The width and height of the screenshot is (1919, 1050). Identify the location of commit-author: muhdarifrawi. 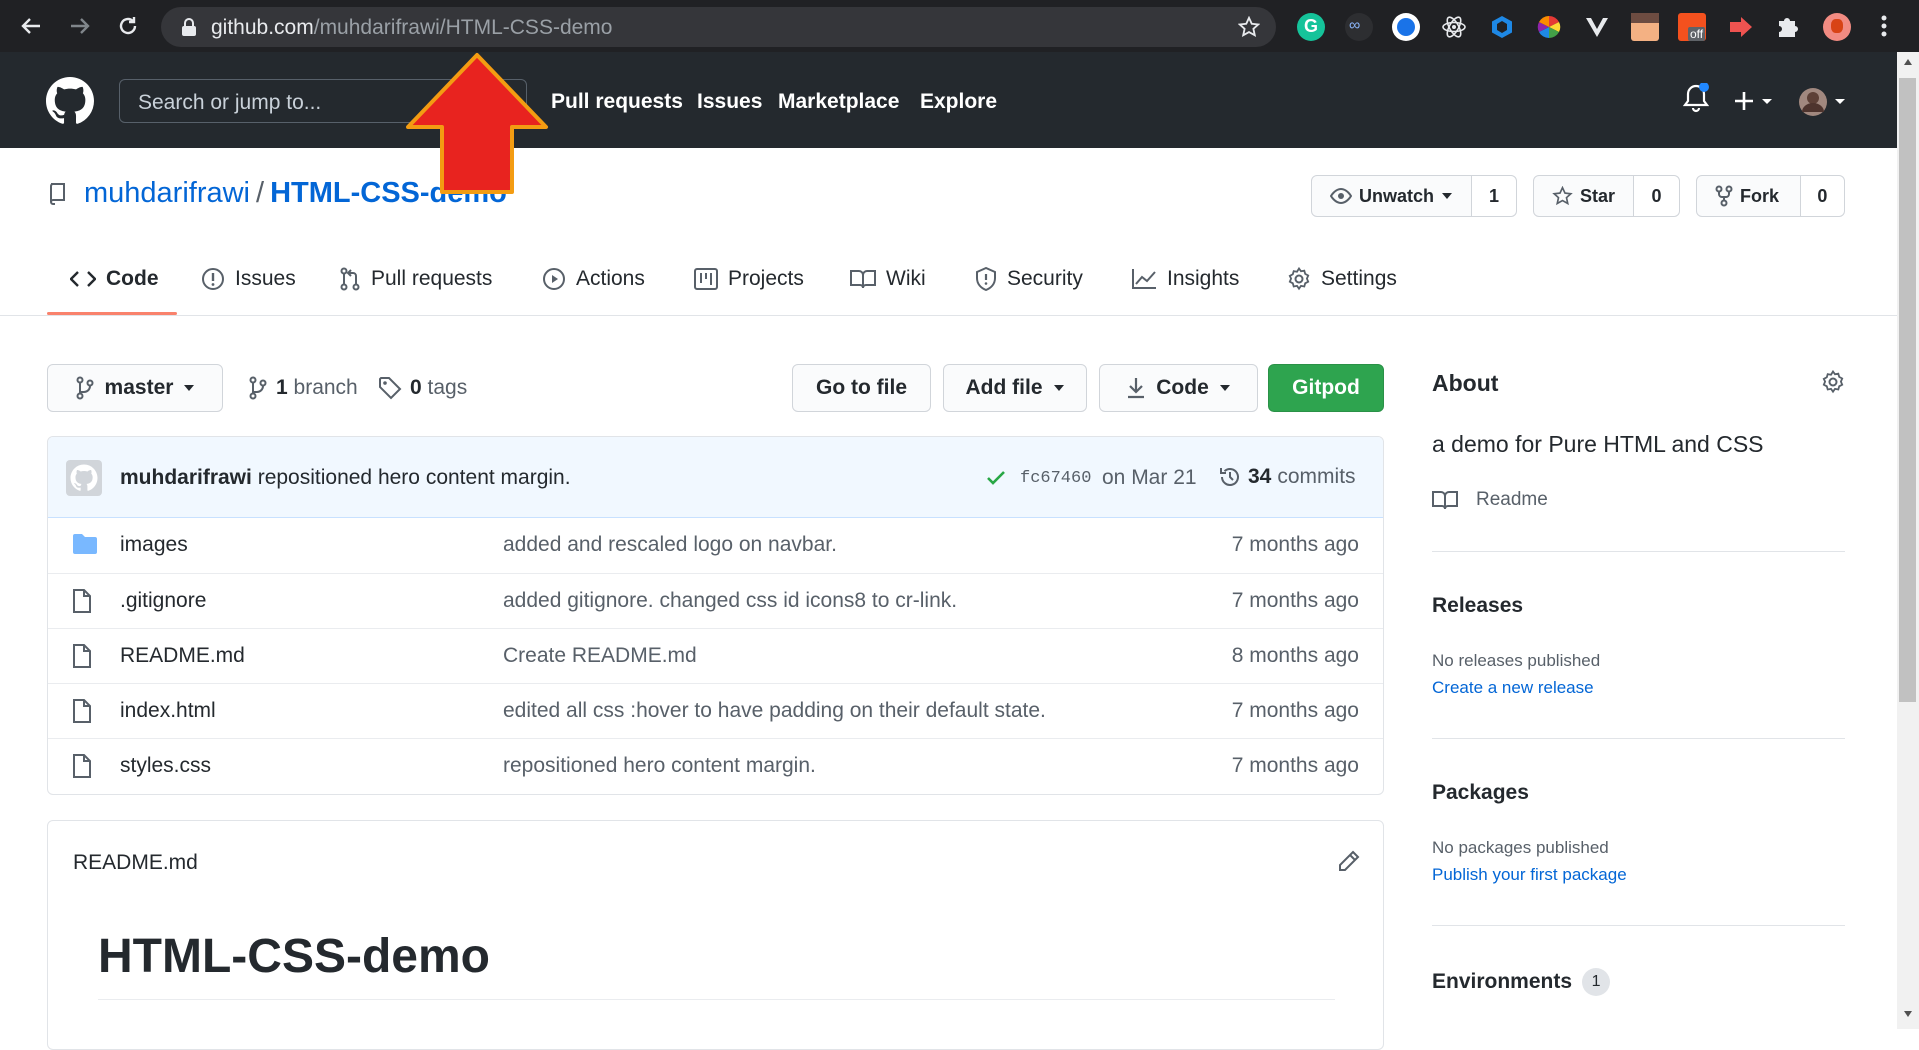
(186, 477).